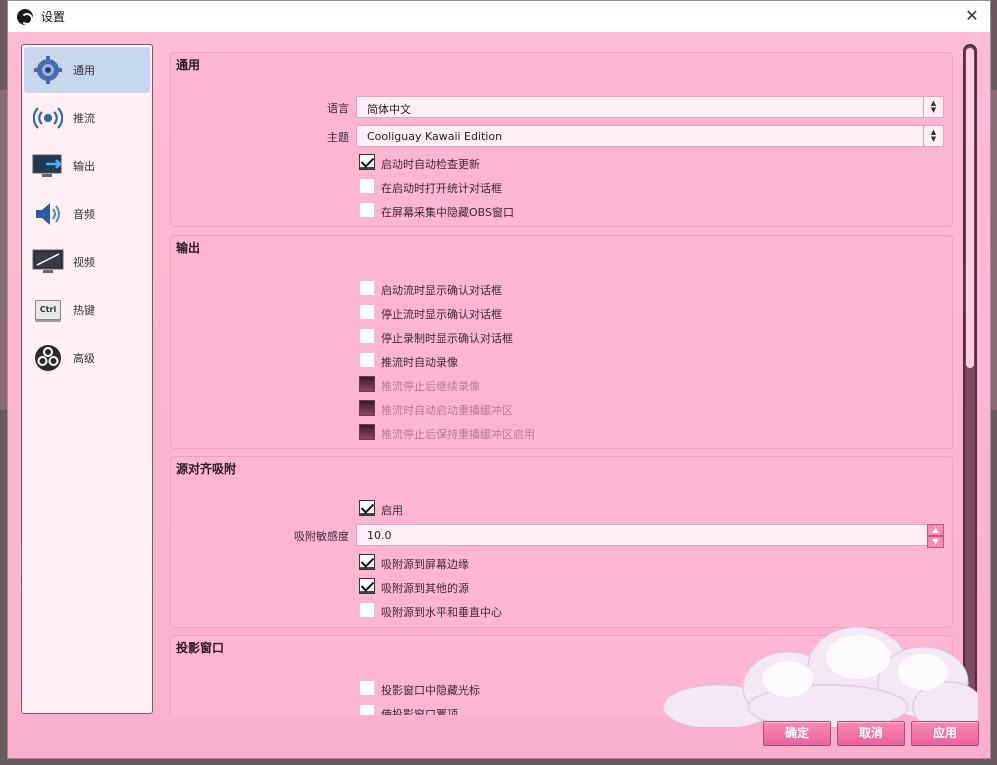 Image resolution: width=997 pixels, height=765 pixels. I want to click on sidebar-item-output: 输出, so click(87, 166).